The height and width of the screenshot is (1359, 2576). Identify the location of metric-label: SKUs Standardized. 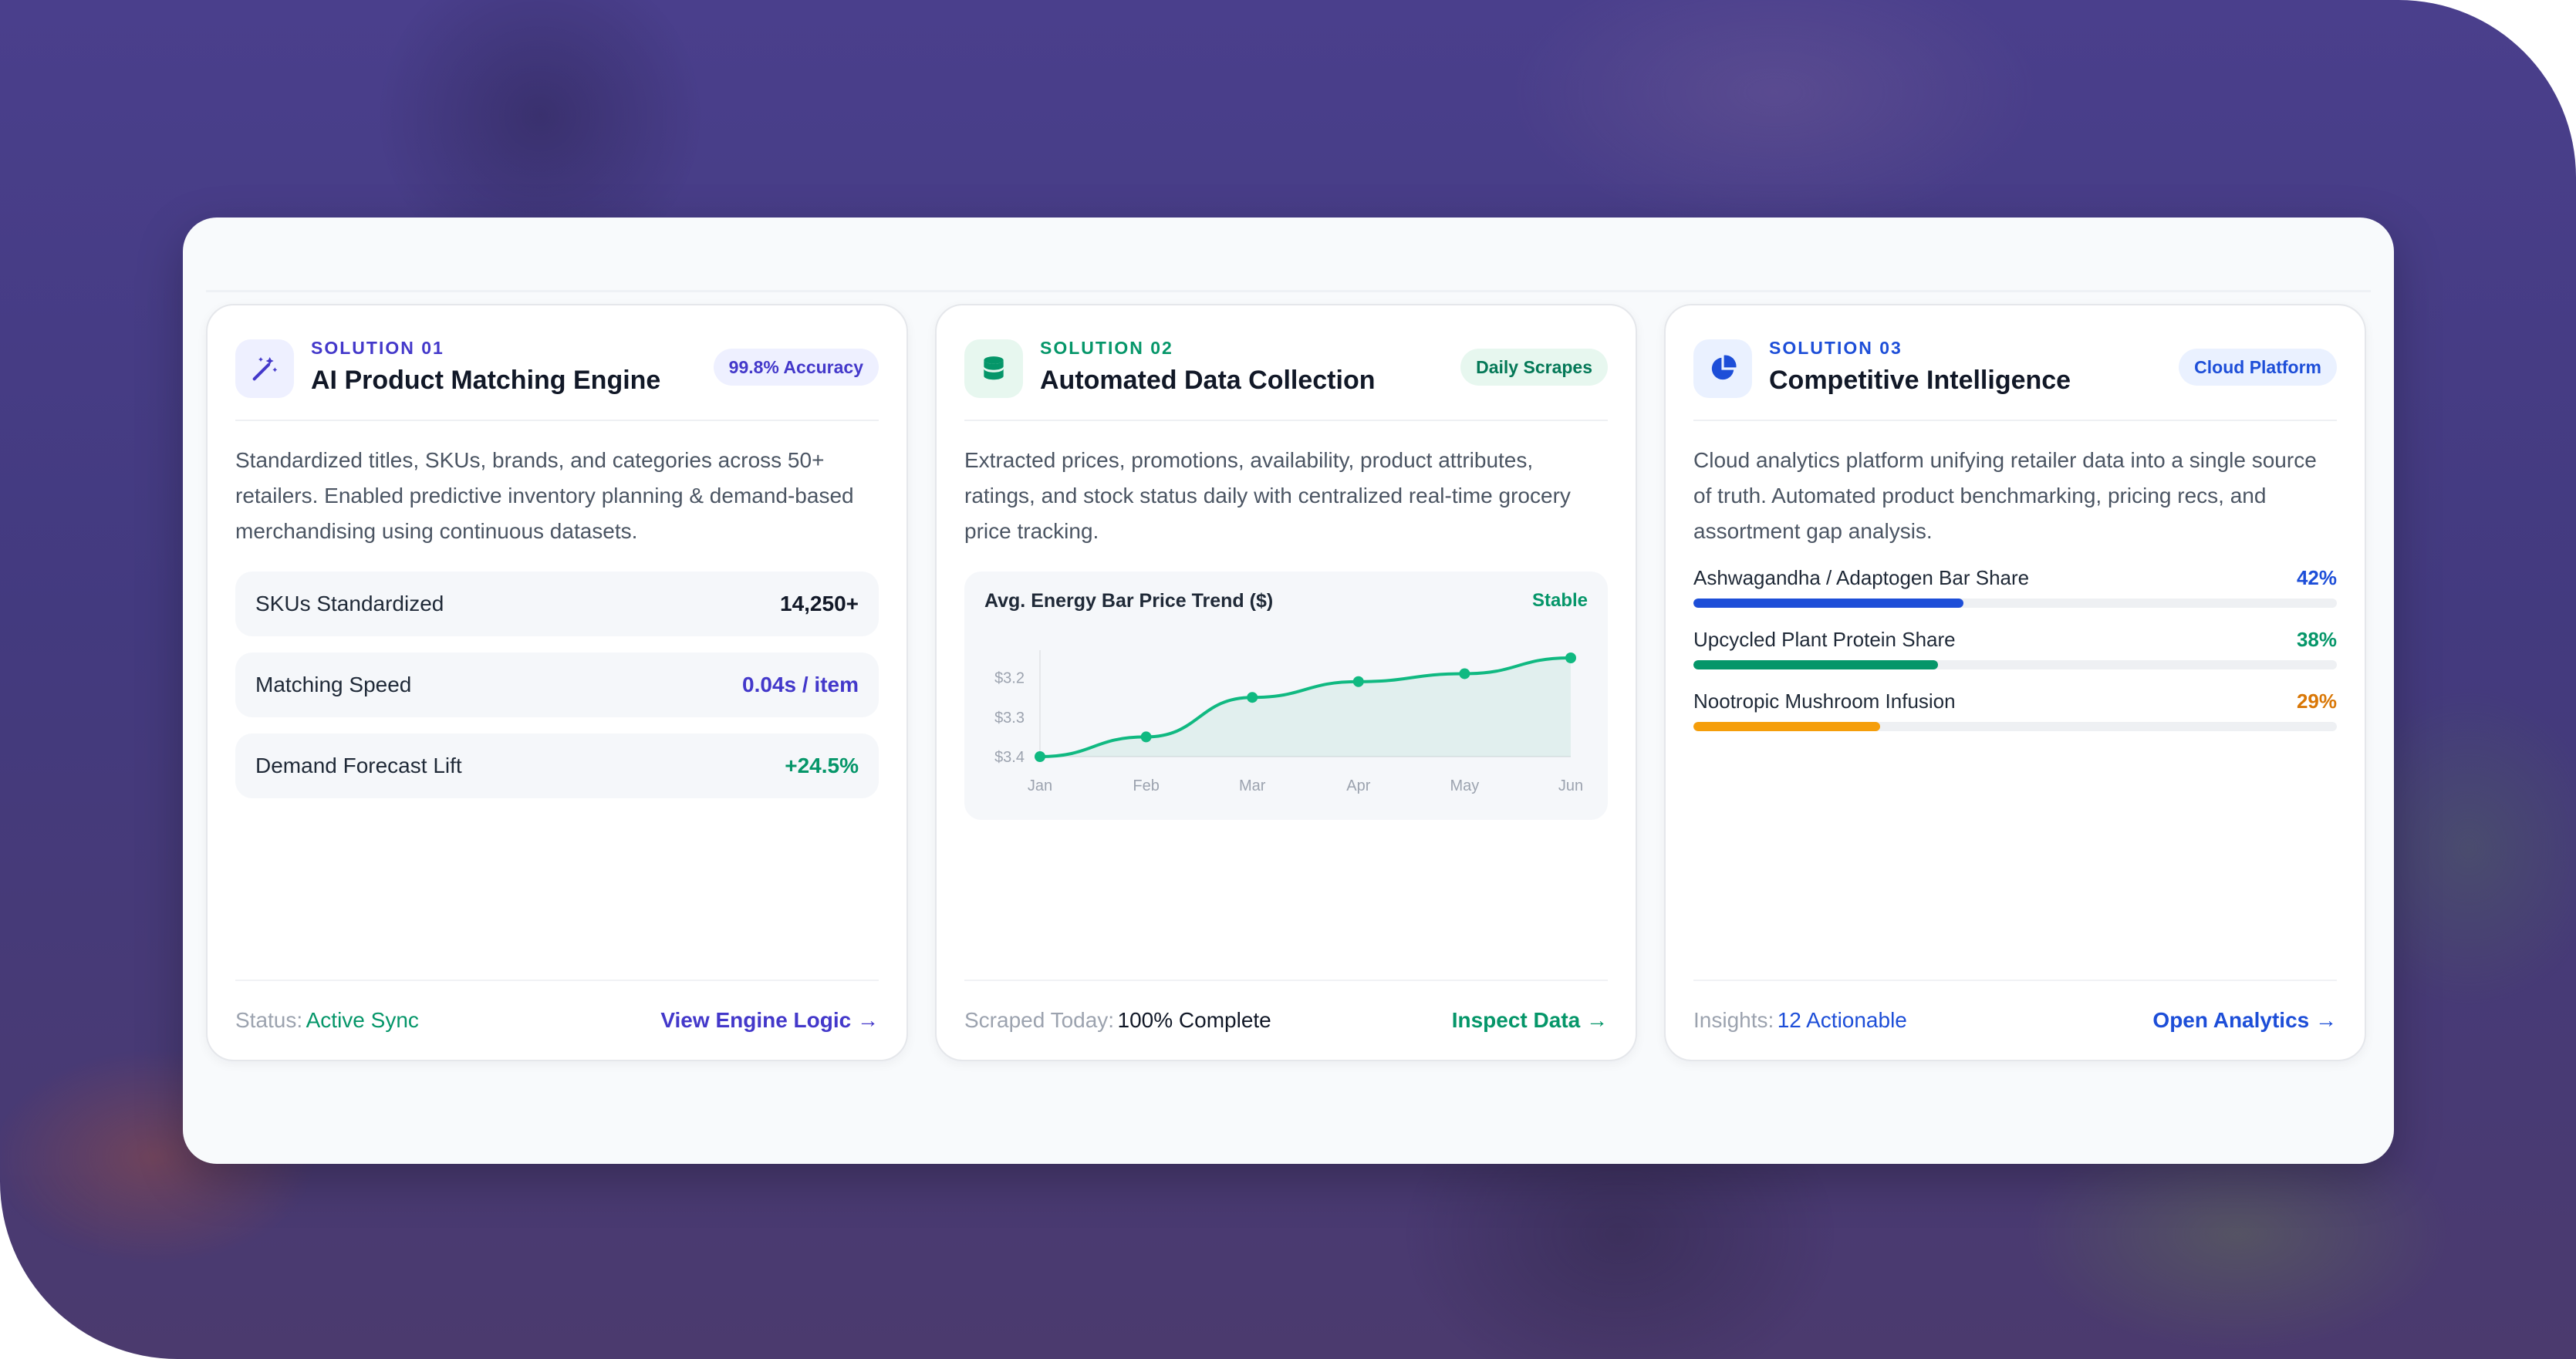
(349, 603).